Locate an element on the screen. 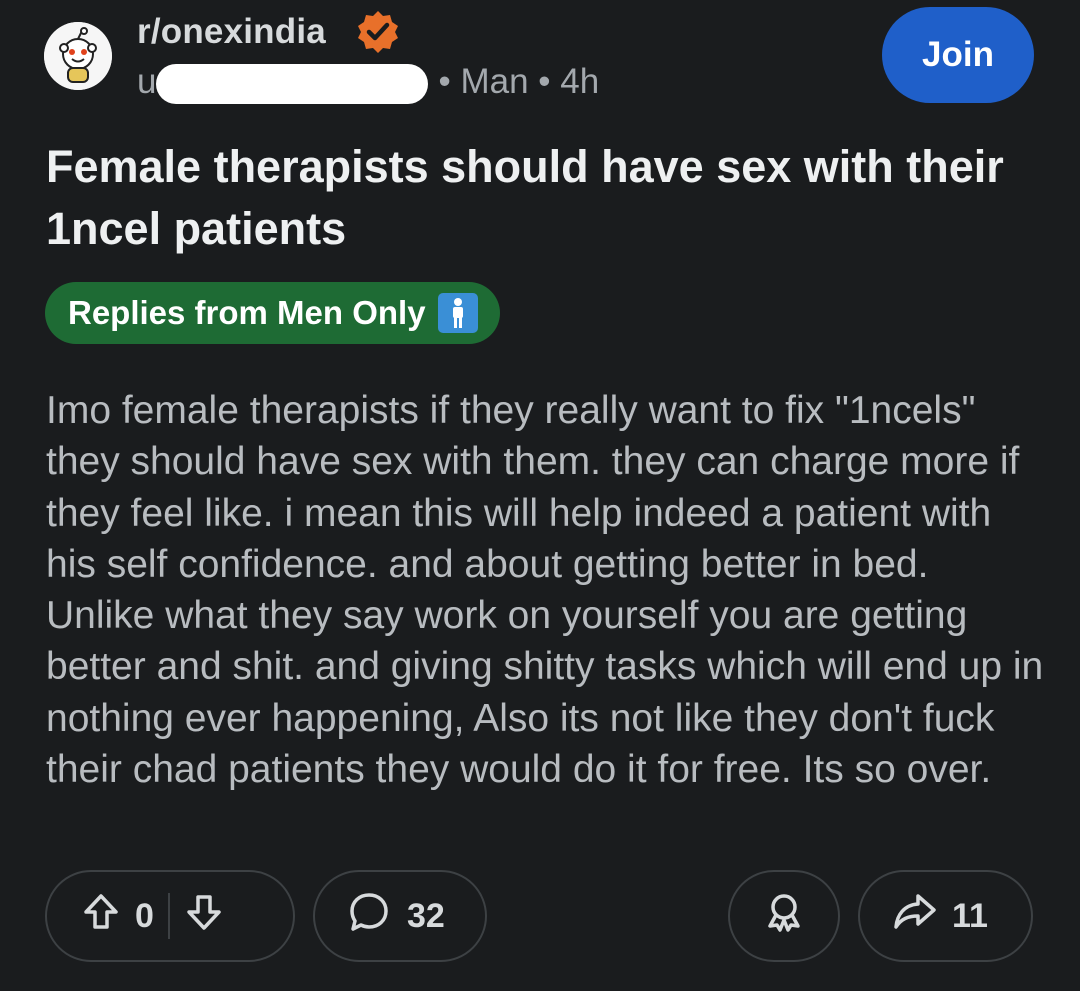 This screenshot has height=991, width=1080. comment-bubble-icon is located at coordinates (369, 916).